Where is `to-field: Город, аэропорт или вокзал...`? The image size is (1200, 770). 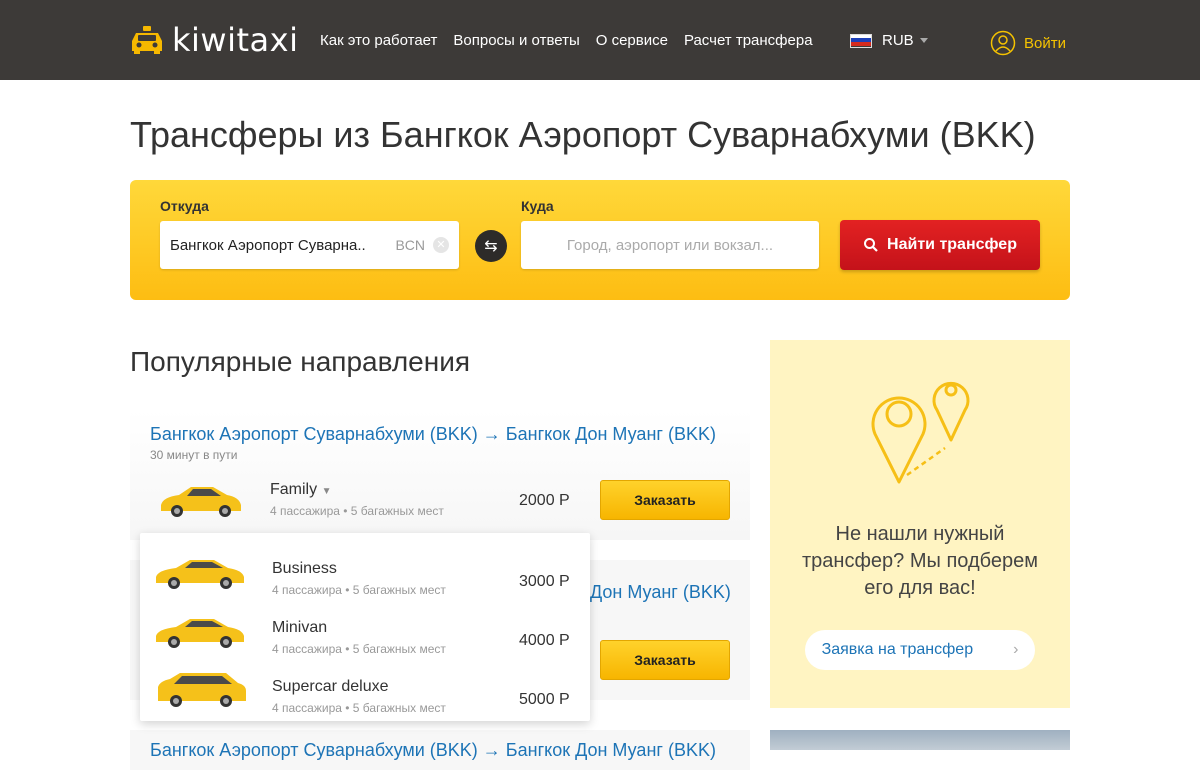
to-field: Город, аэропорт или вокзал... is located at coordinates (670, 245).